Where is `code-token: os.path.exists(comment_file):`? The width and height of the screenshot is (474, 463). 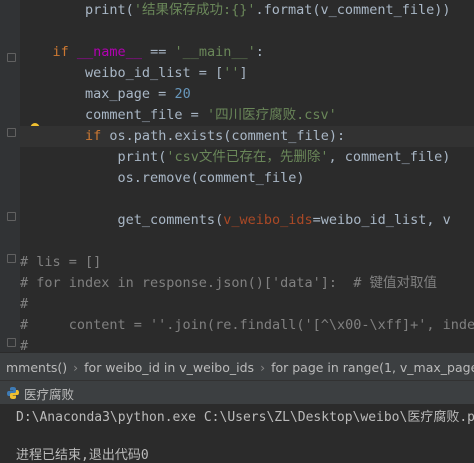
code-token: os.path.exists(comment_file): is located at coordinates (223, 136).